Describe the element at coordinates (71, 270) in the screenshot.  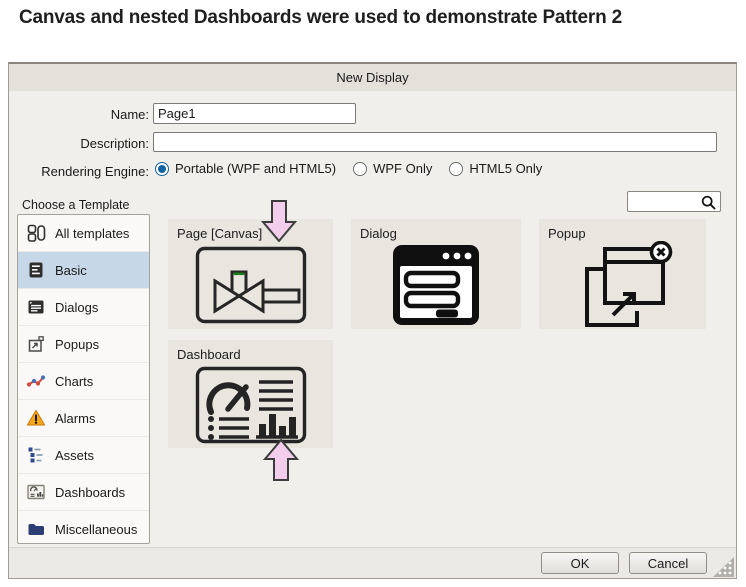
I see `sidebar-item-label: Basic` at that location.